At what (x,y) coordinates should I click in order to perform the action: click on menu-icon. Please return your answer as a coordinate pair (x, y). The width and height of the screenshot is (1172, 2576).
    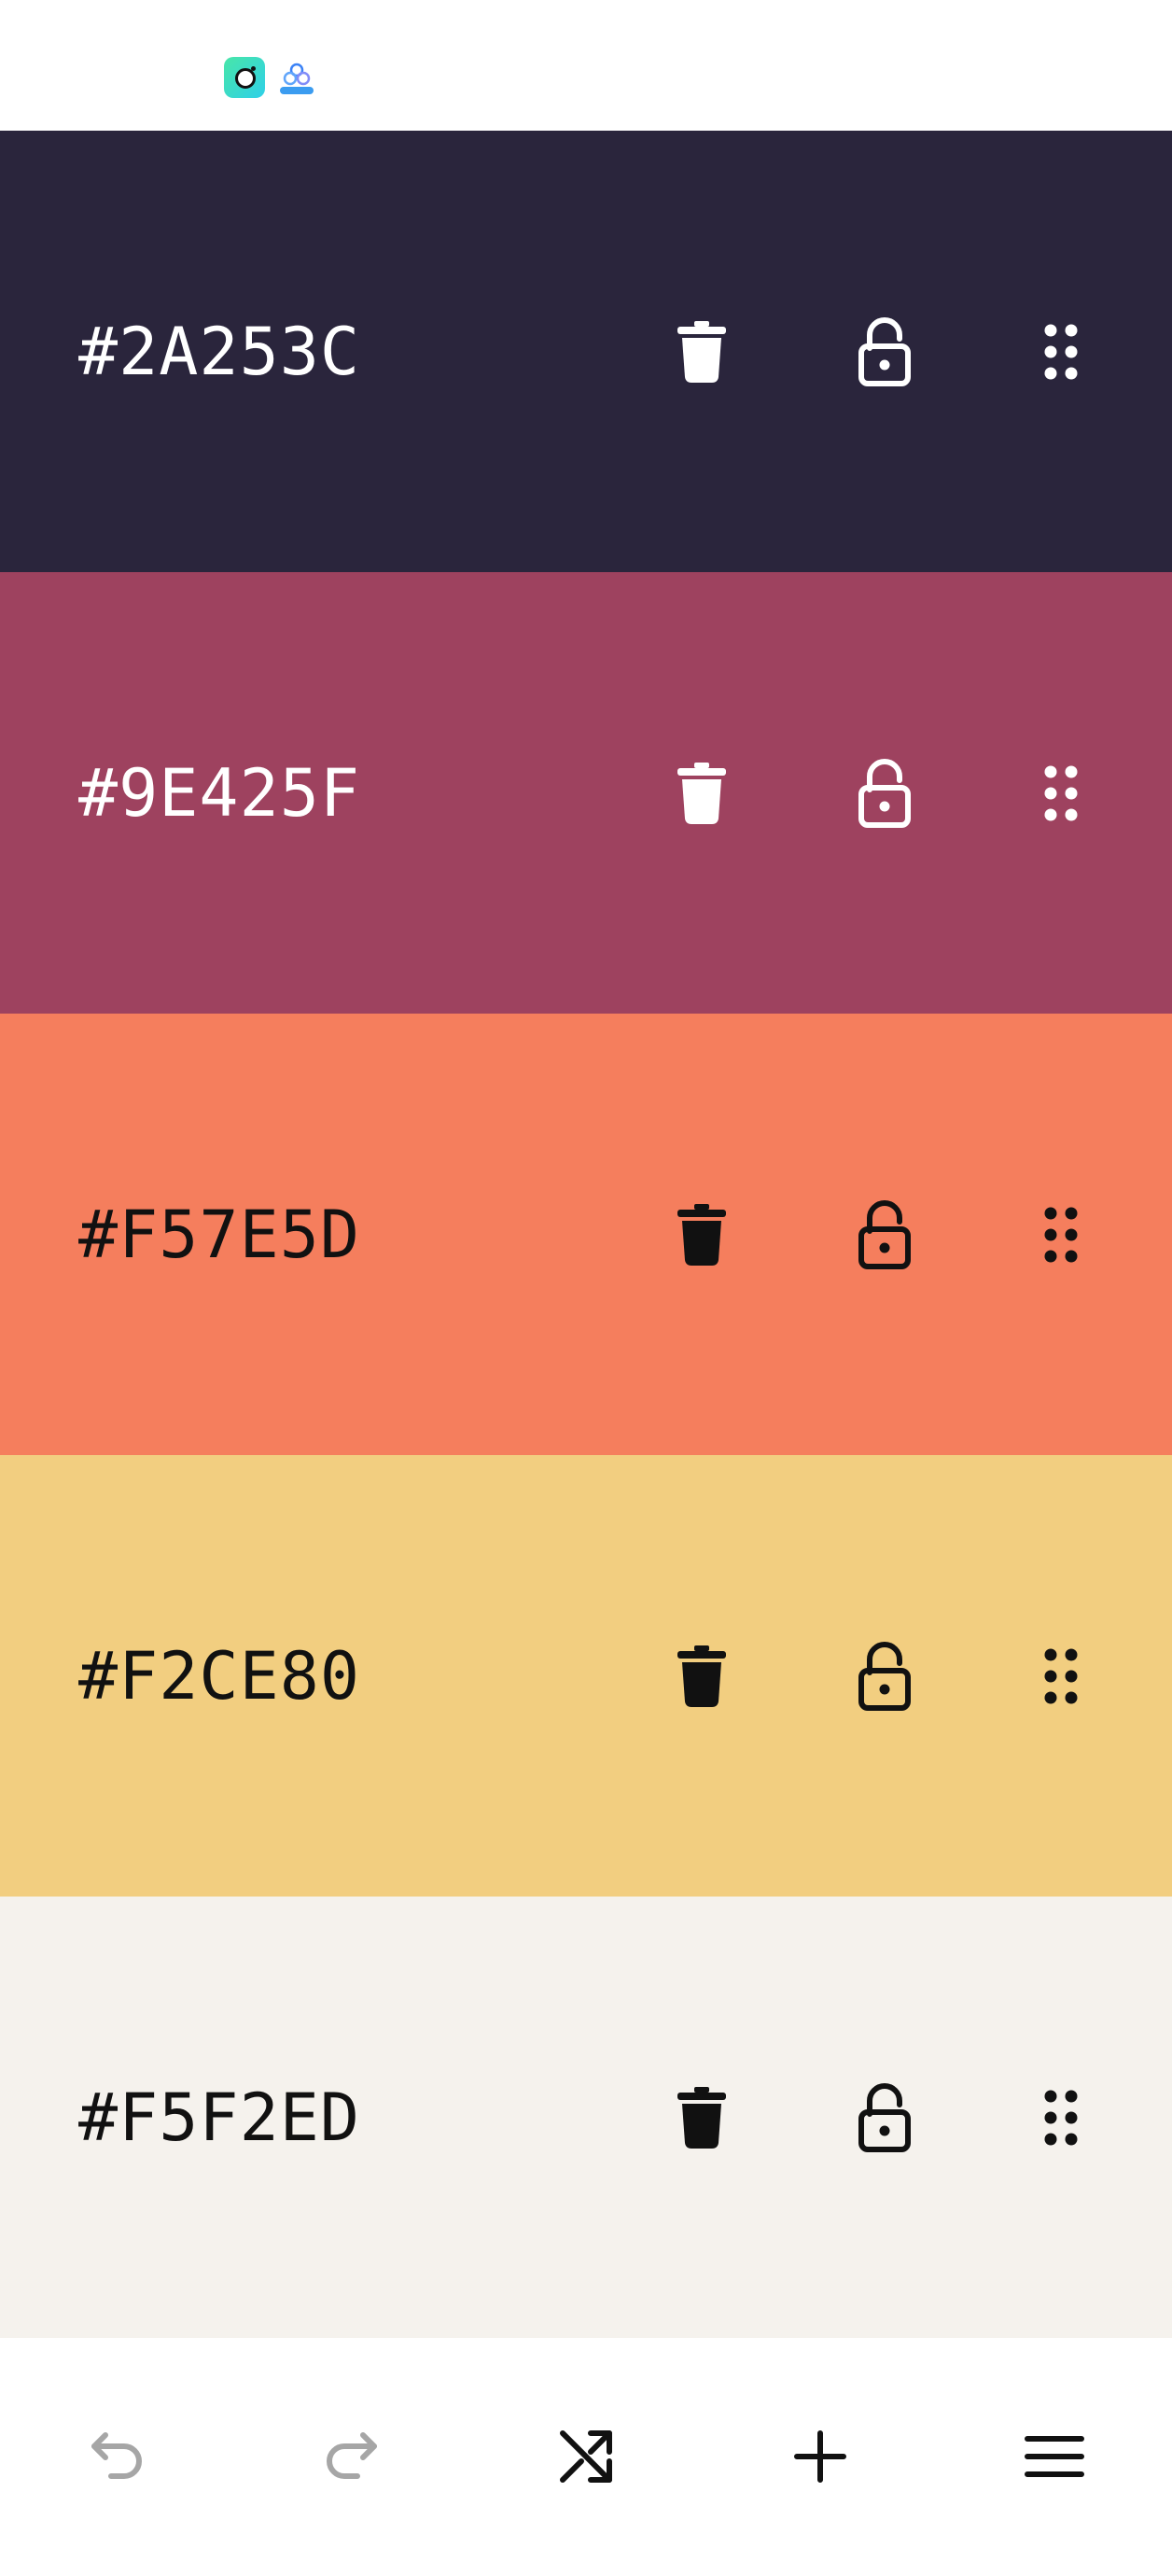
    Looking at the image, I should click on (1054, 2456).